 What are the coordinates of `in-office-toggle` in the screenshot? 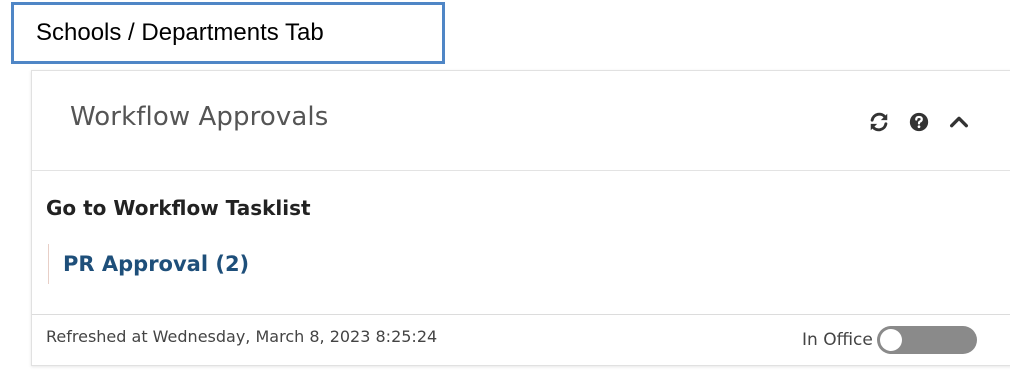 It's located at (926, 340).